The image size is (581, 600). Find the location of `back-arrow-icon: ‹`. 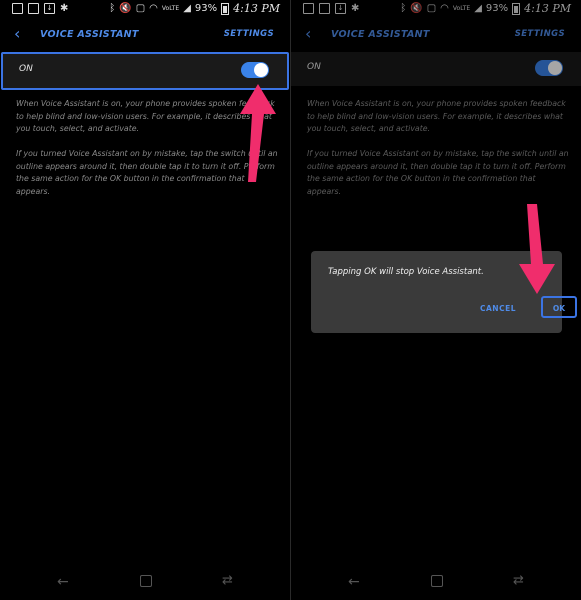

back-arrow-icon: ‹ is located at coordinates (17, 34).